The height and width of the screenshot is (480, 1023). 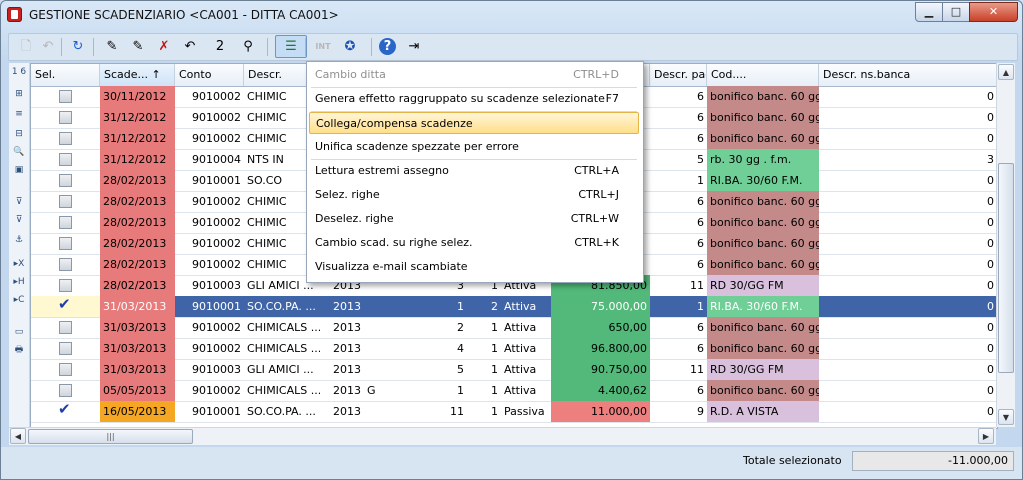 I want to click on column-header-12: Descr. ns.banca, so click(x=908, y=75).